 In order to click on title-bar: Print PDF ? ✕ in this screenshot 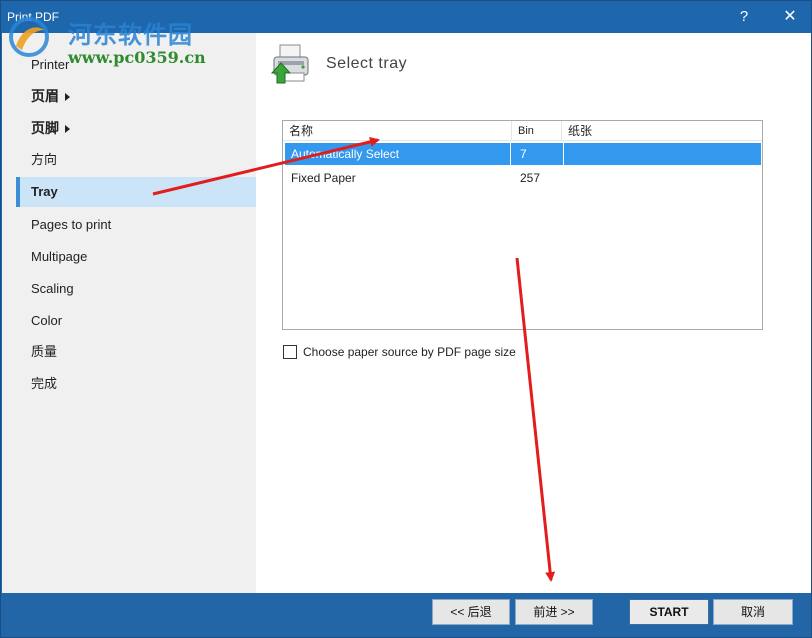, I will do `click(406, 17)`.